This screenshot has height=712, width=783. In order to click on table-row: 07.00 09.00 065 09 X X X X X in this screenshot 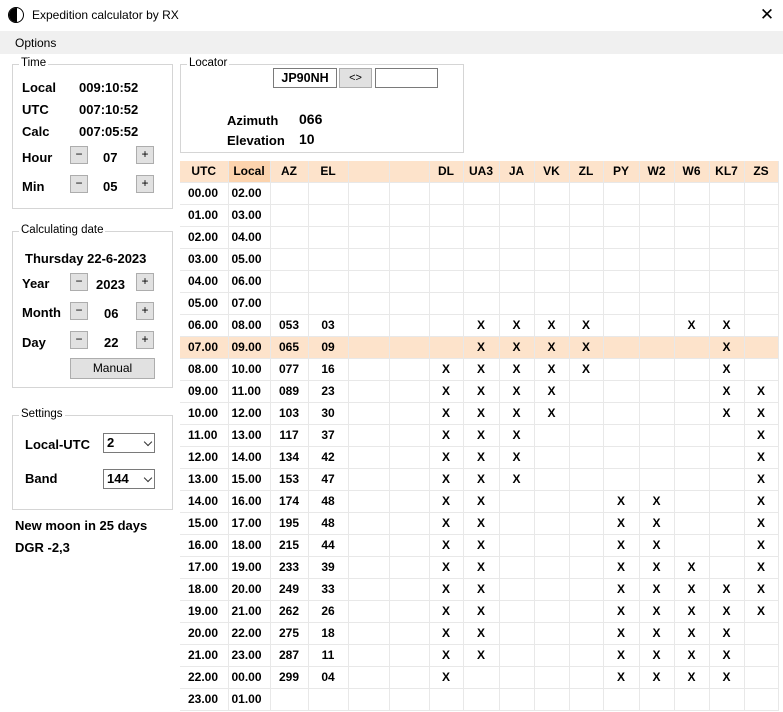, I will do `click(479, 347)`.